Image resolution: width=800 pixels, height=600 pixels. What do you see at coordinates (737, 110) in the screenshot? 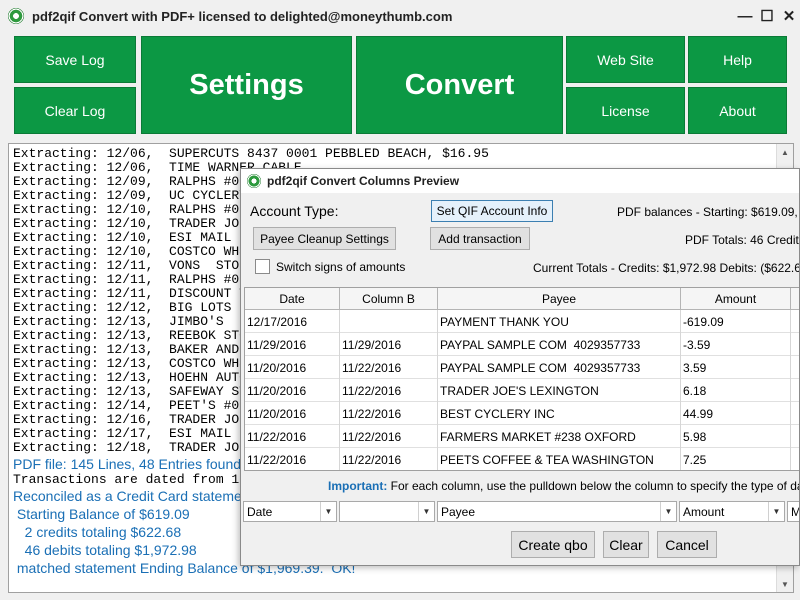
I see `about-button: About` at bounding box center [737, 110].